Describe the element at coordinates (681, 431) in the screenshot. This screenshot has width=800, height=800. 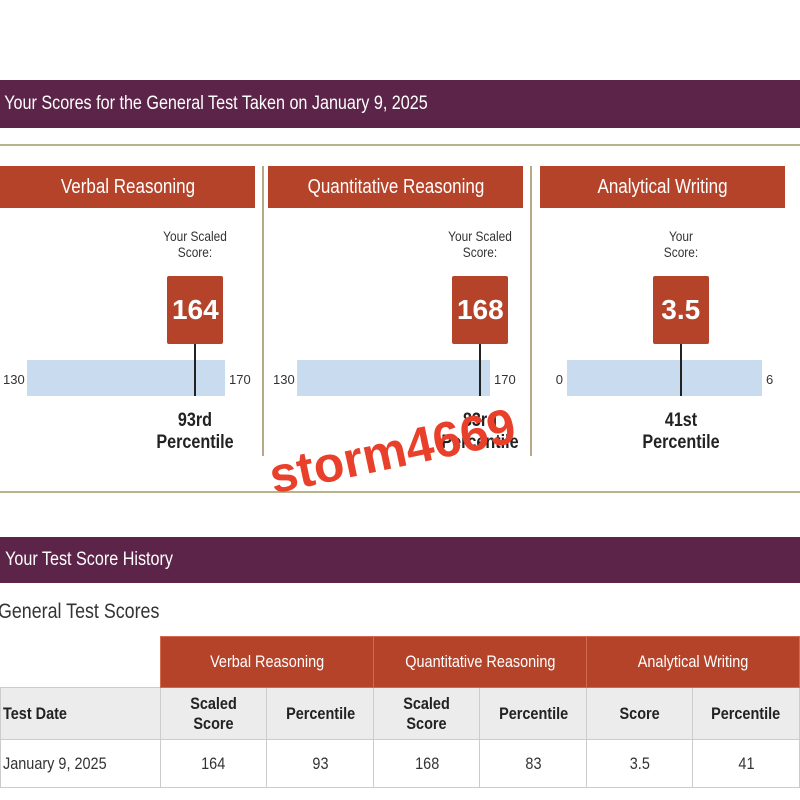
I see `percentile: 41st Percentile` at that location.